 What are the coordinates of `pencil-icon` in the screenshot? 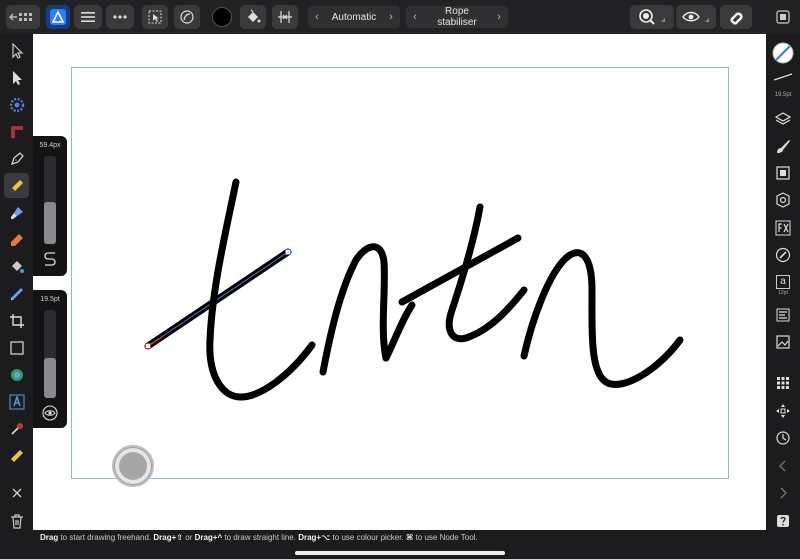 It's located at (16, 185).